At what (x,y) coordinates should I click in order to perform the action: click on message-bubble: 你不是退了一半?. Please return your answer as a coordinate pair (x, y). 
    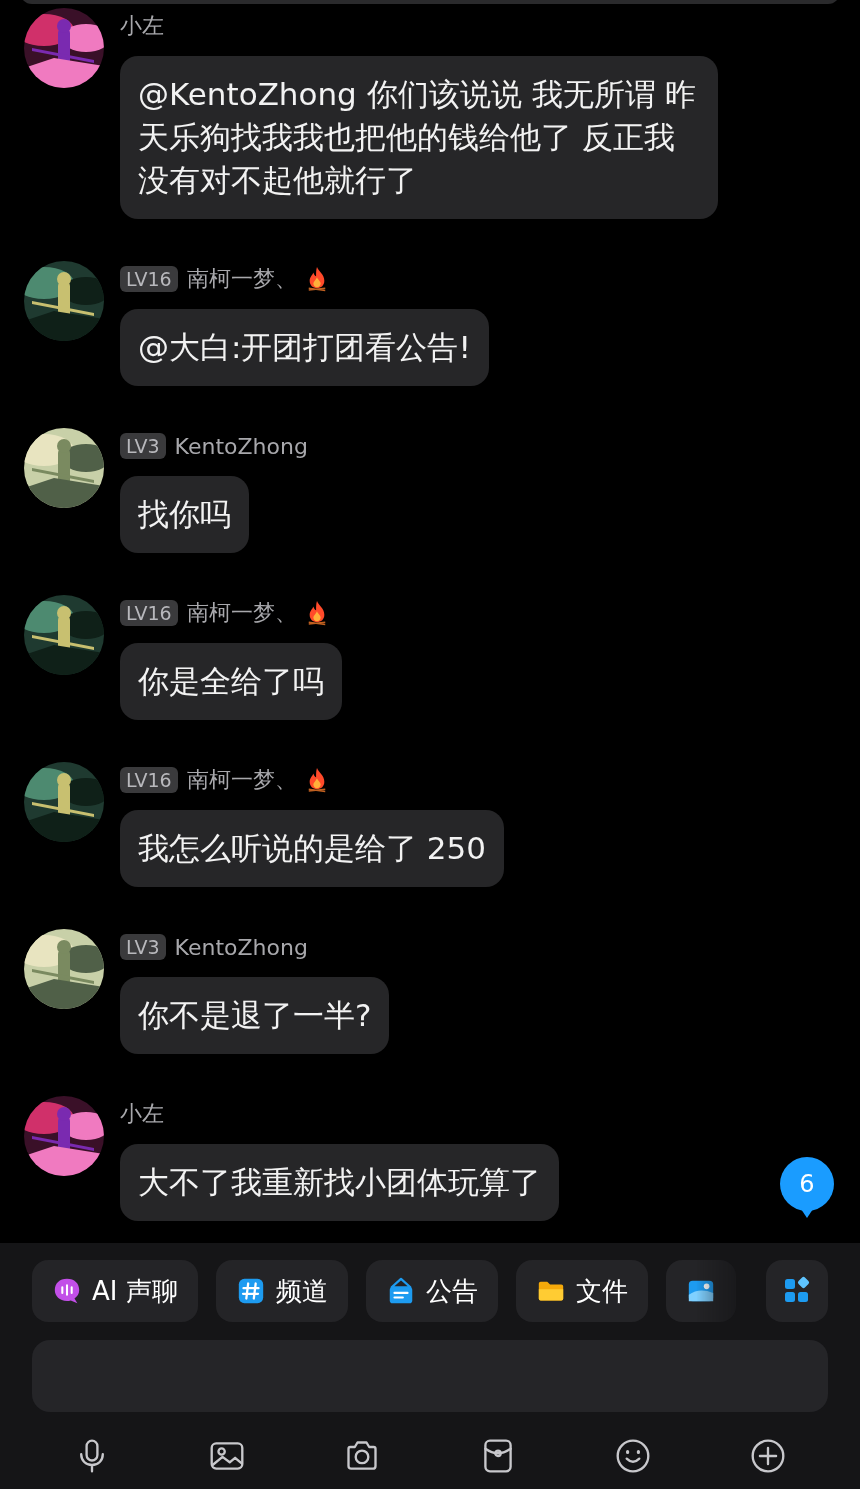
    Looking at the image, I should click on (255, 1015).